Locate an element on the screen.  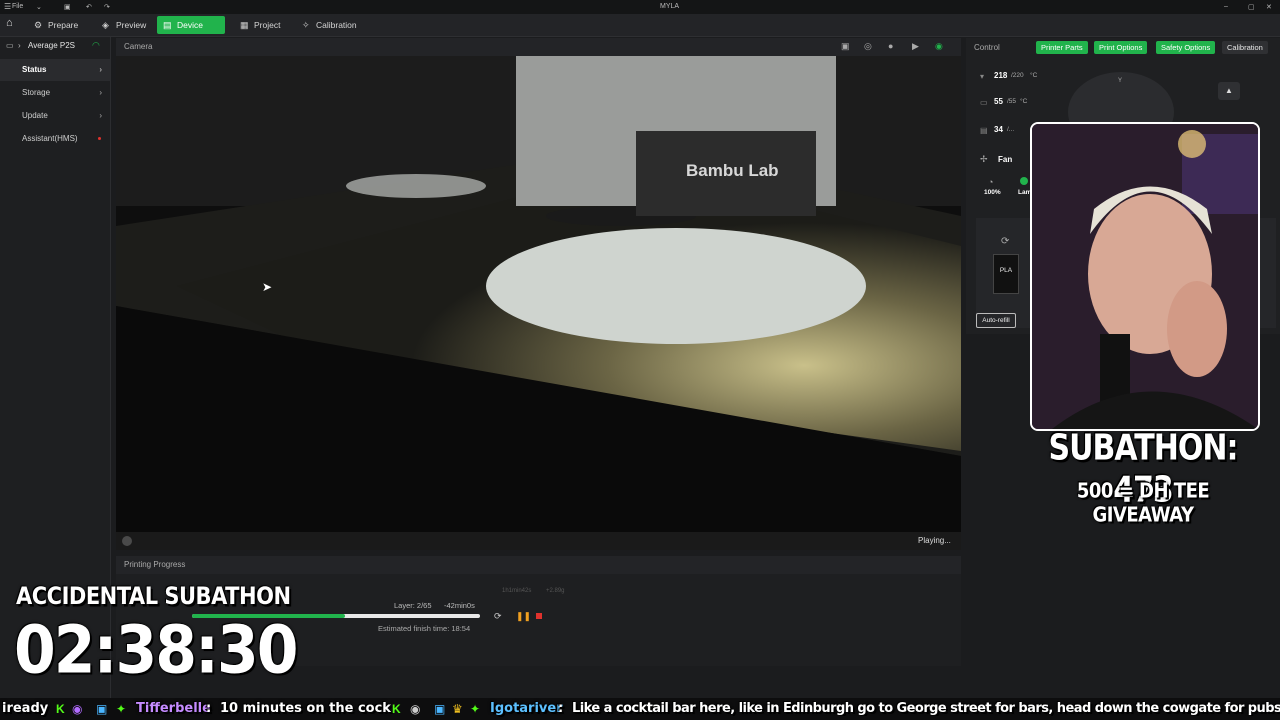
camera-settings-icon is located at coordinates (127, 541).